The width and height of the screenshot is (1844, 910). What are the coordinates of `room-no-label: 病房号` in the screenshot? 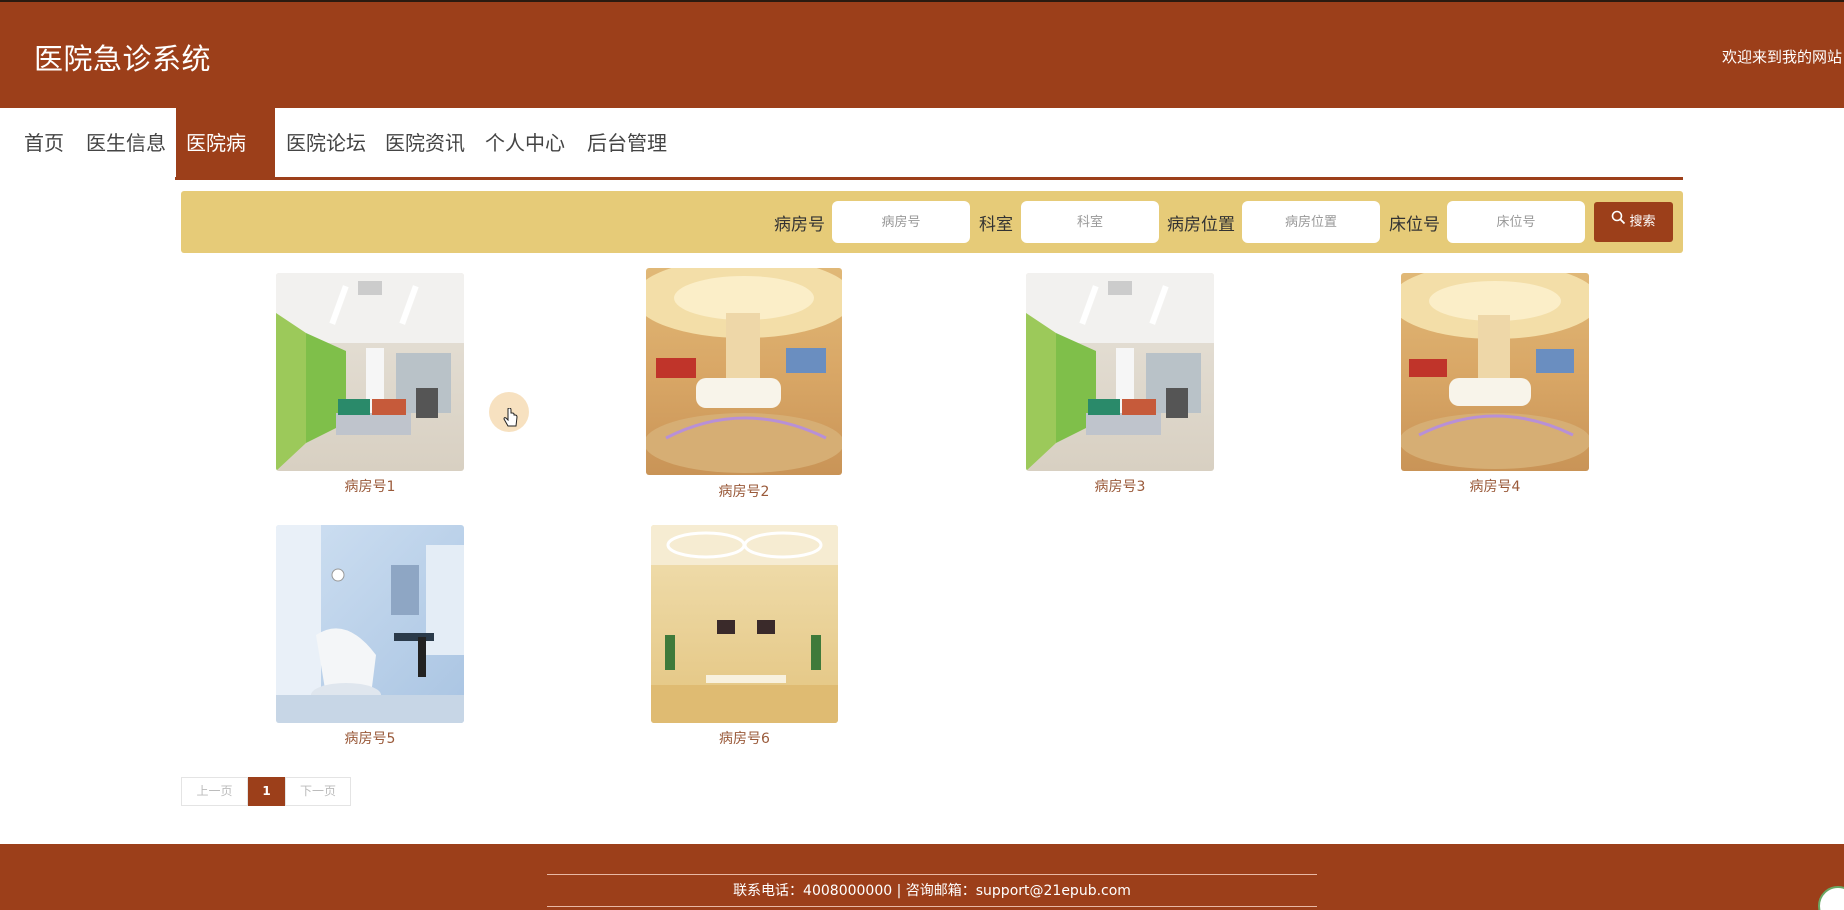 It's located at (799, 225).